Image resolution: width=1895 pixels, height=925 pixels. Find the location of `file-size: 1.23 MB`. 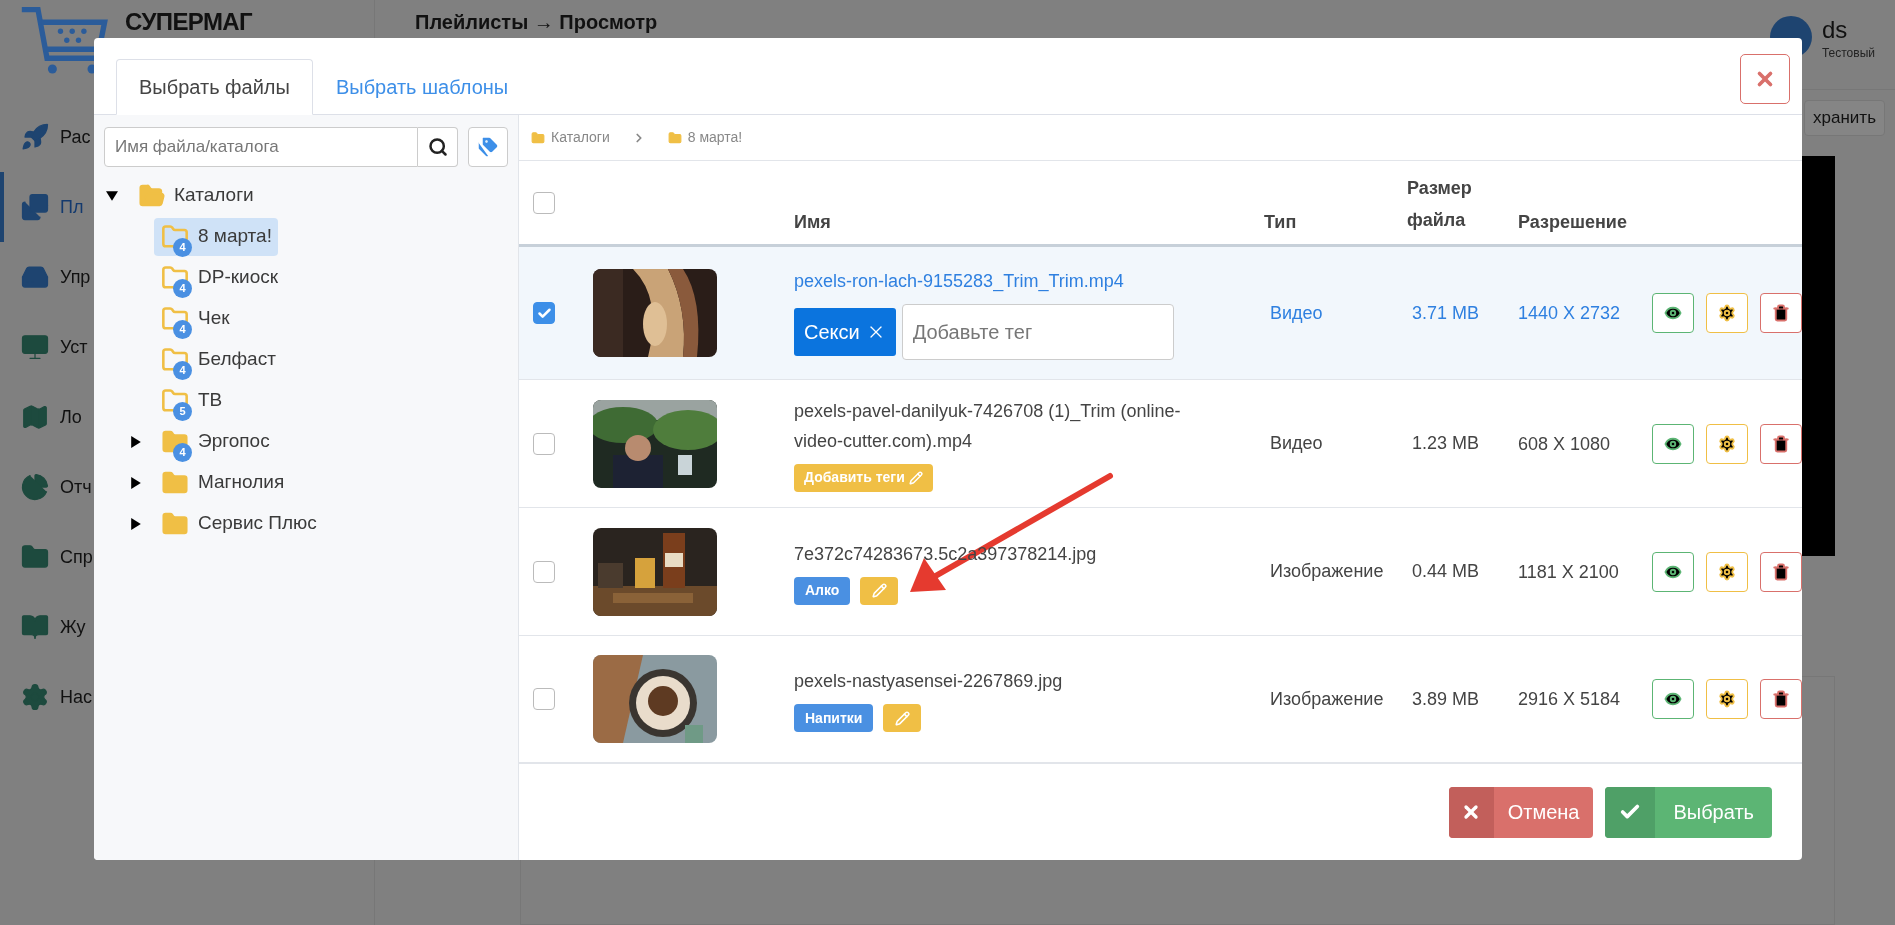

file-size: 1.23 MB is located at coordinates (1446, 443).